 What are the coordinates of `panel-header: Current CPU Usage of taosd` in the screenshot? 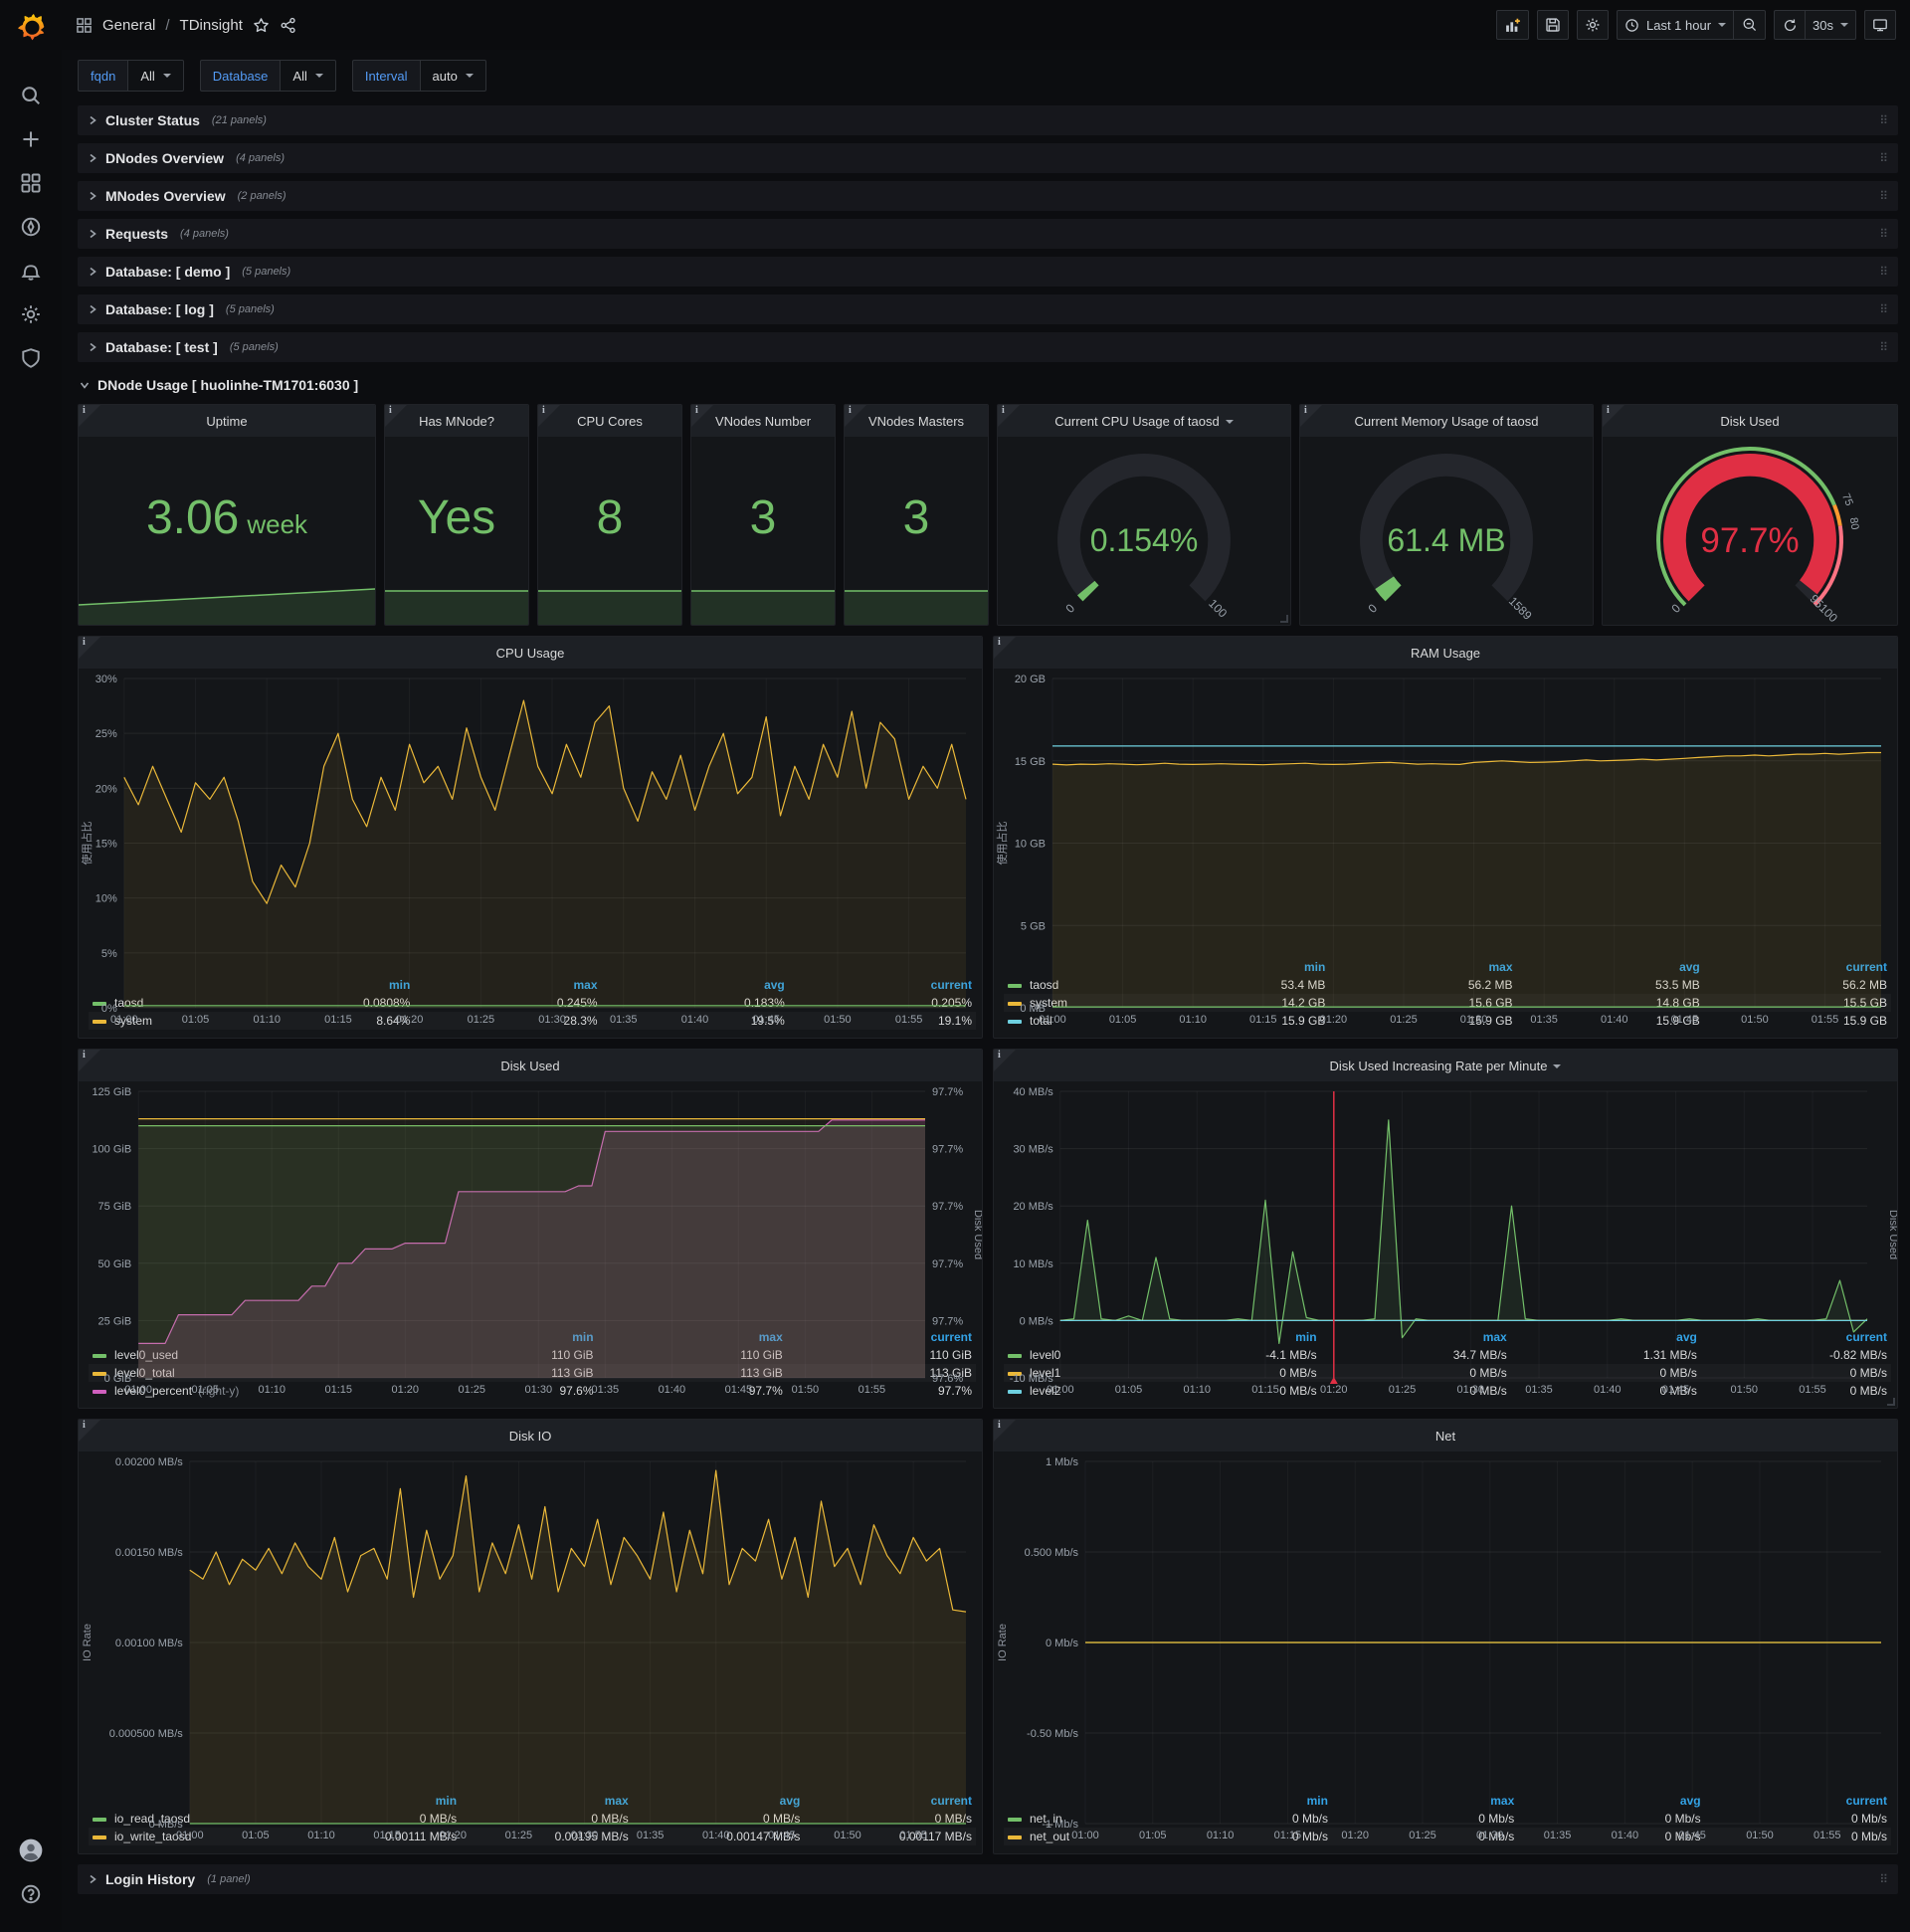 It's located at (1144, 421).